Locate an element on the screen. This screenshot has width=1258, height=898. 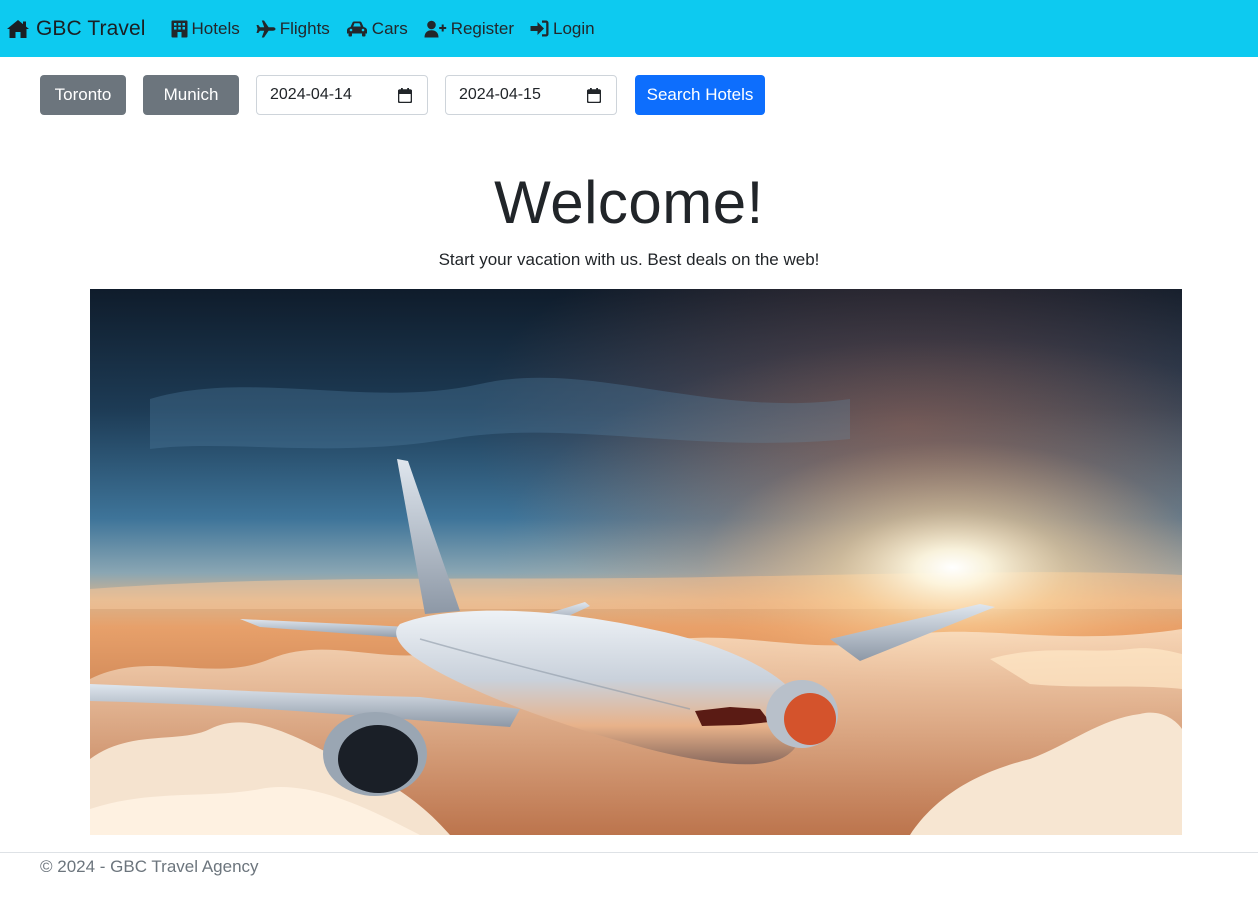
car-icon is located at coordinates (357, 29).